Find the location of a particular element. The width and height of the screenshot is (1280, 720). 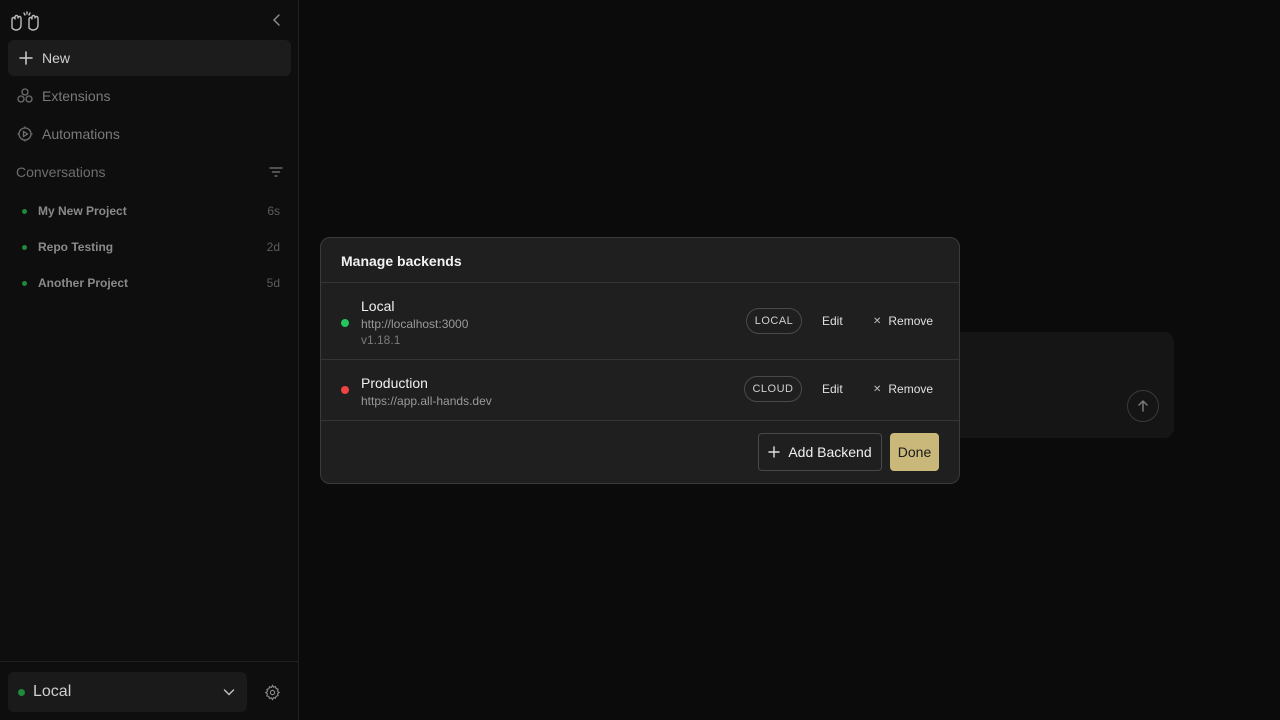

settings-gear-icon is located at coordinates (272, 692).